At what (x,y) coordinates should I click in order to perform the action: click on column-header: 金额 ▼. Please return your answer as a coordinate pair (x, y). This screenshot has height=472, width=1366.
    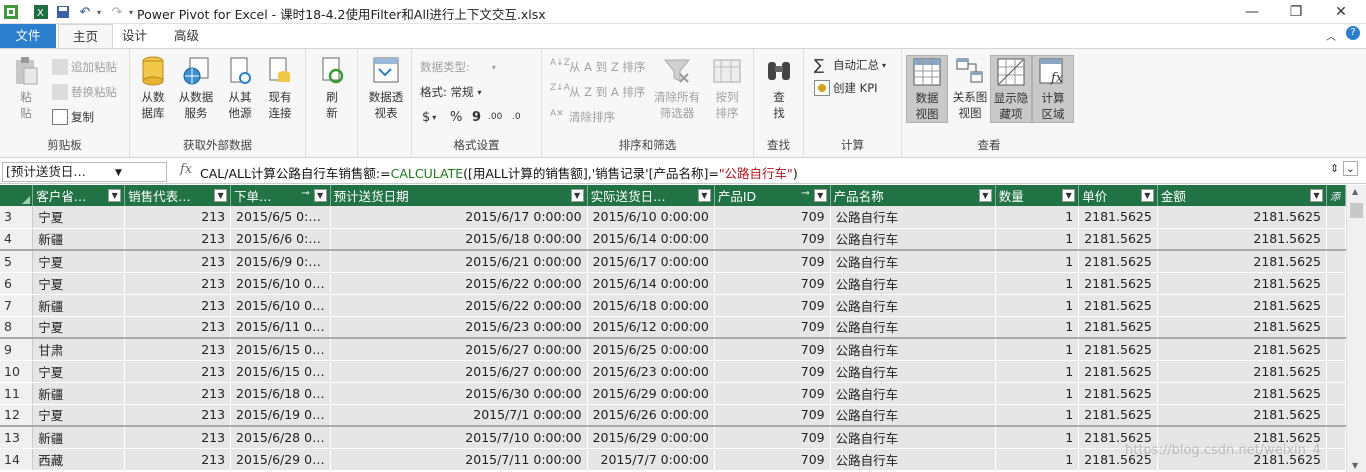
    Looking at the image, I should click on (1242, 195).